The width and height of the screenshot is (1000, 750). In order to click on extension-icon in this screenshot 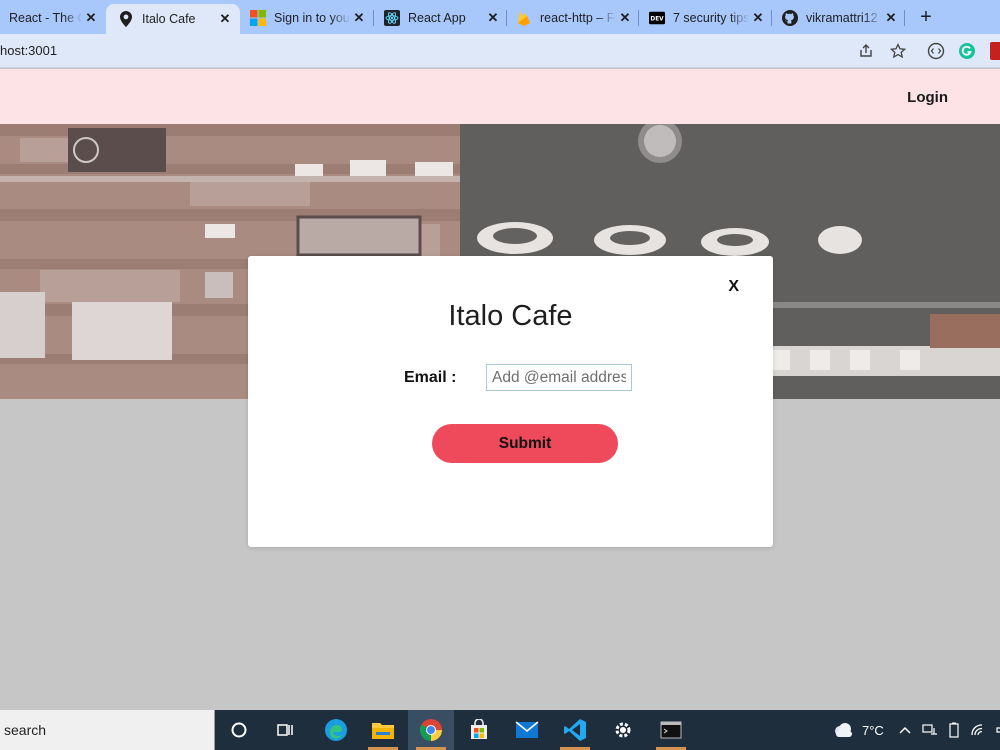, I will do `click(936, 51)`.